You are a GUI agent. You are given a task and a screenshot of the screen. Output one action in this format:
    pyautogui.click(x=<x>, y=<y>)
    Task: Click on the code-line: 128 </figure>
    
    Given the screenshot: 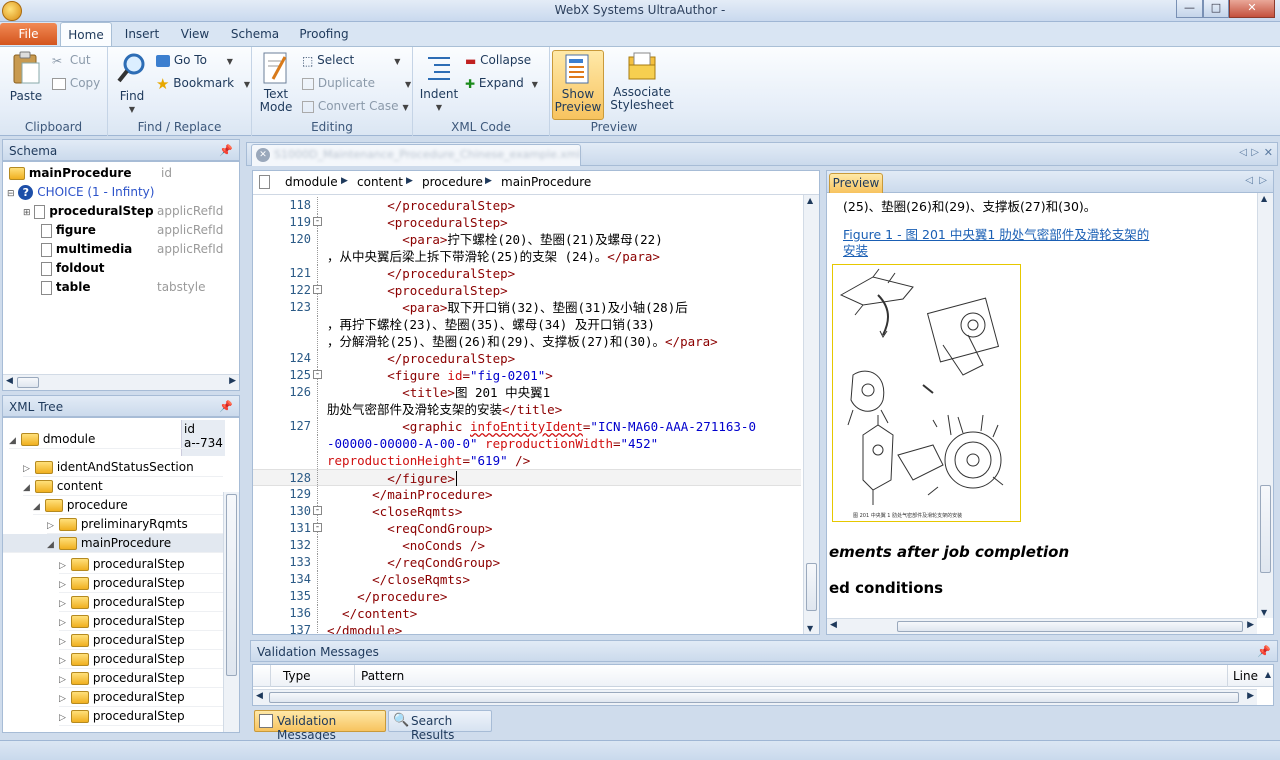 What is the action you would take?
    pyautogui.click(x=527, y=478)
    